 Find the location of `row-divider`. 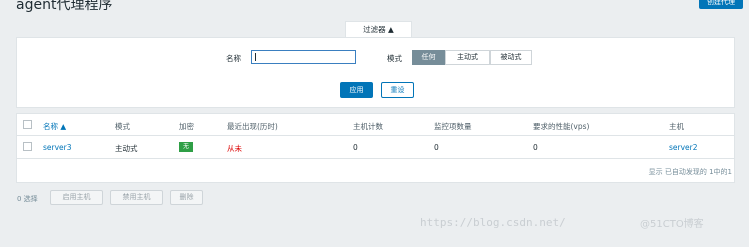

row-divider is located at coordinates (375, 158).